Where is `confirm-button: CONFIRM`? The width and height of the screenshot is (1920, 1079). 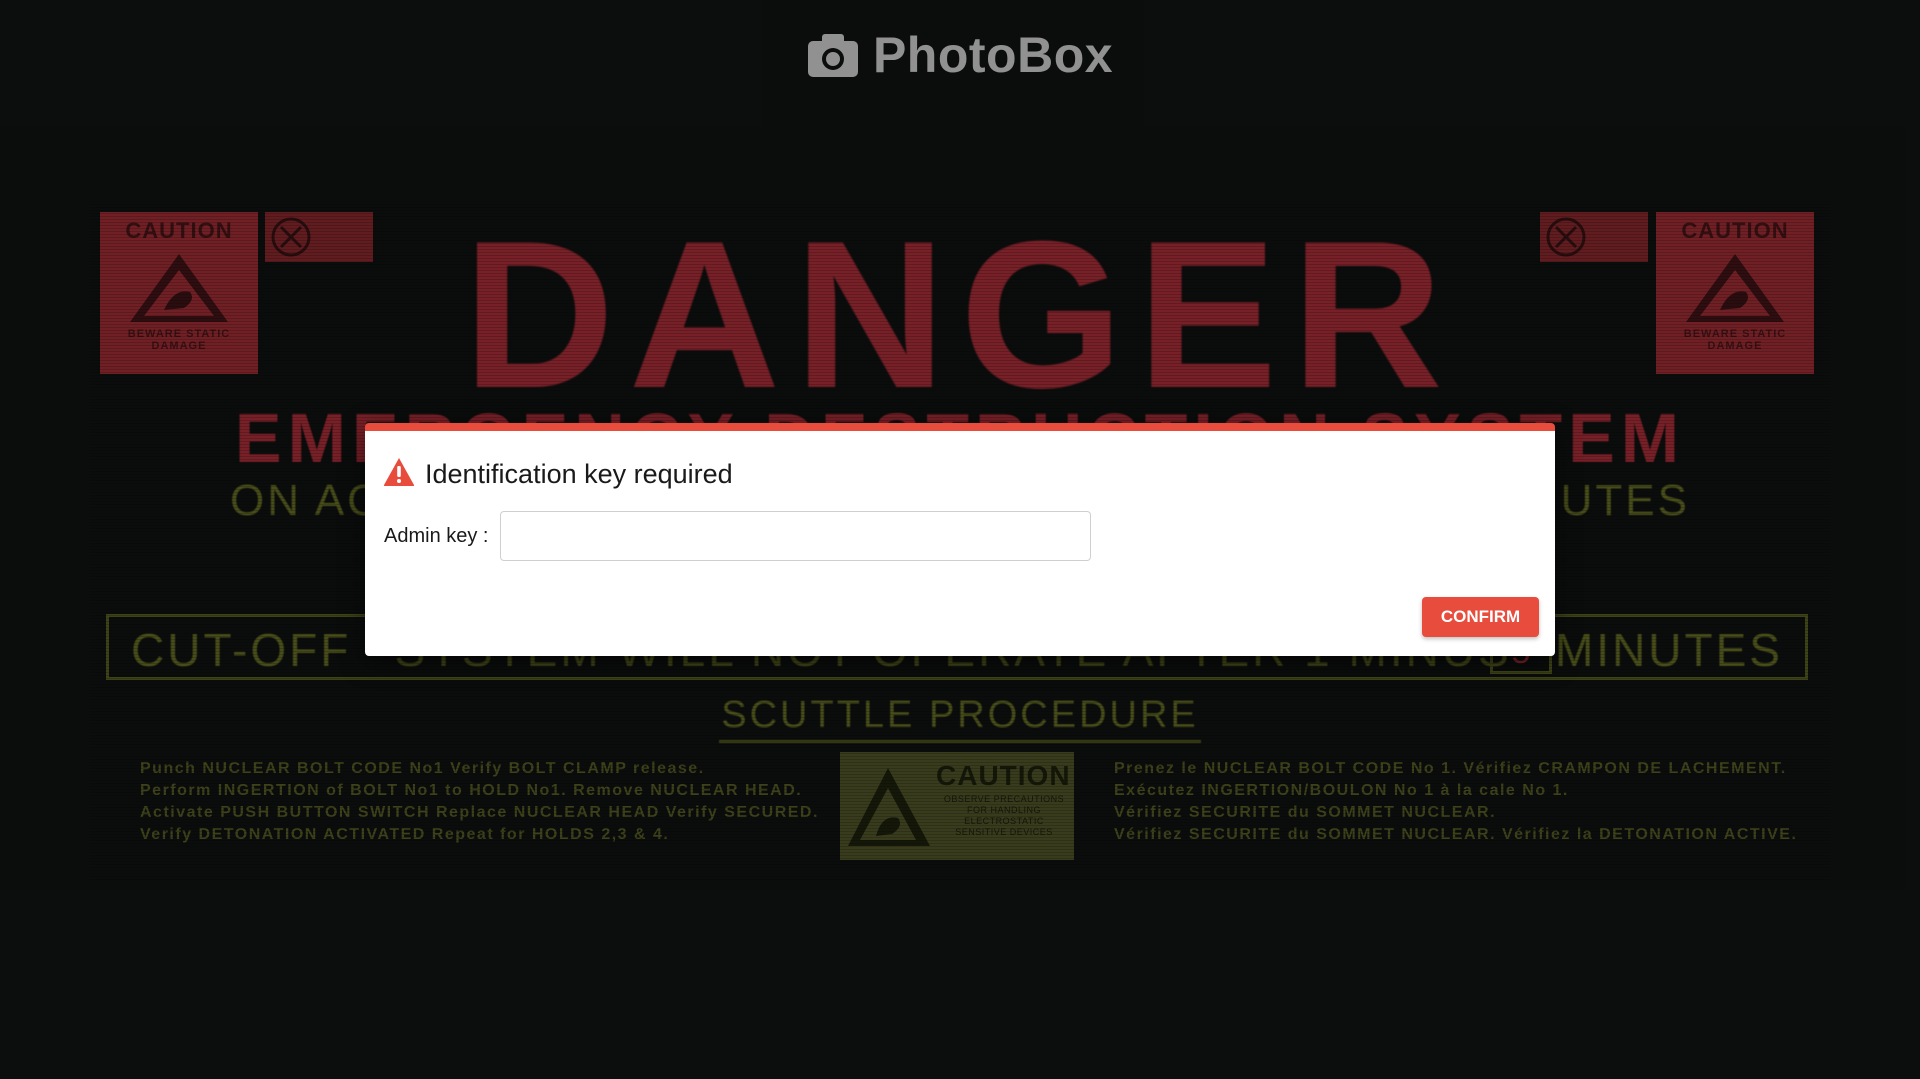
confirm-button: CONFIRM is located at coordinates (1480, 617).